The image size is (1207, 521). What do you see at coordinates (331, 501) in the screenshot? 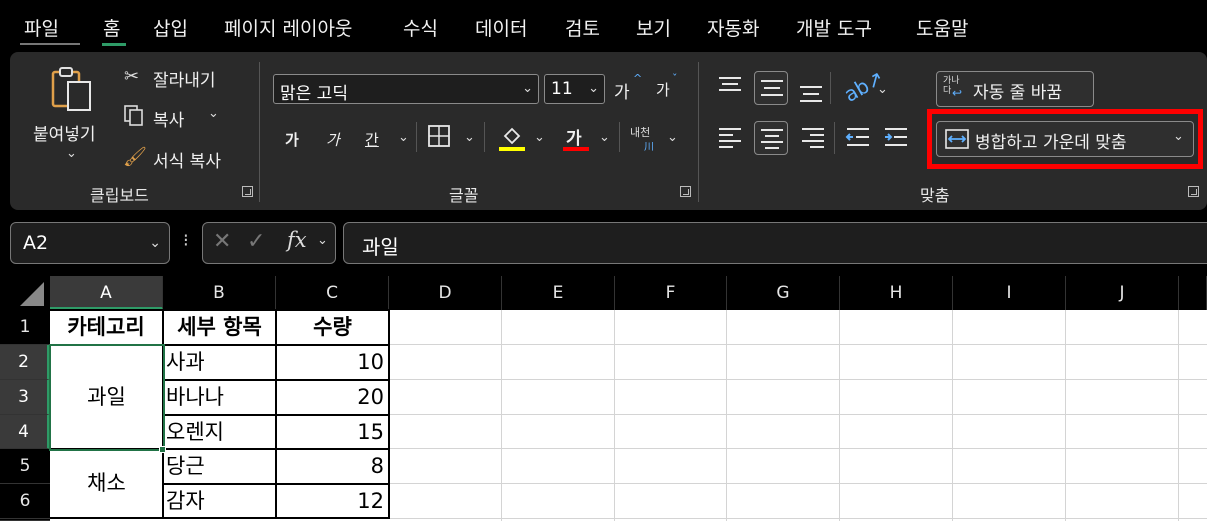
I see `cell-c6: 12` at bounding box center [331, 501].